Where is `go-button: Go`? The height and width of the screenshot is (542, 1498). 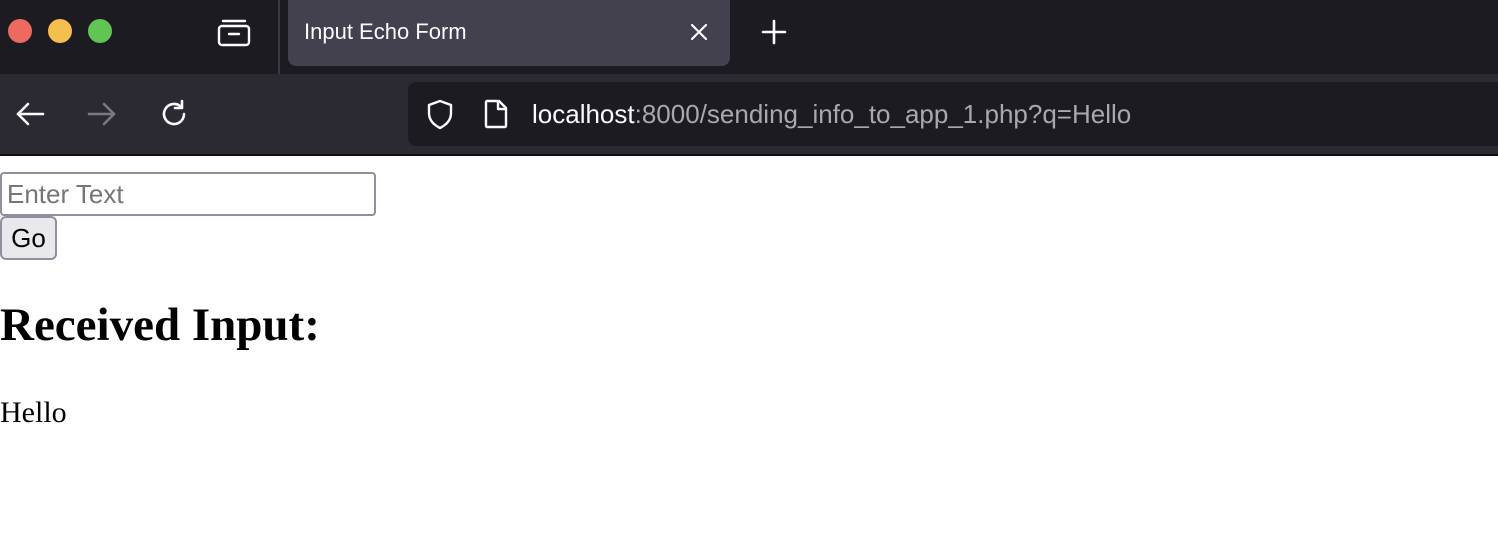
go-button: Go is located at coordinates (28, 238).